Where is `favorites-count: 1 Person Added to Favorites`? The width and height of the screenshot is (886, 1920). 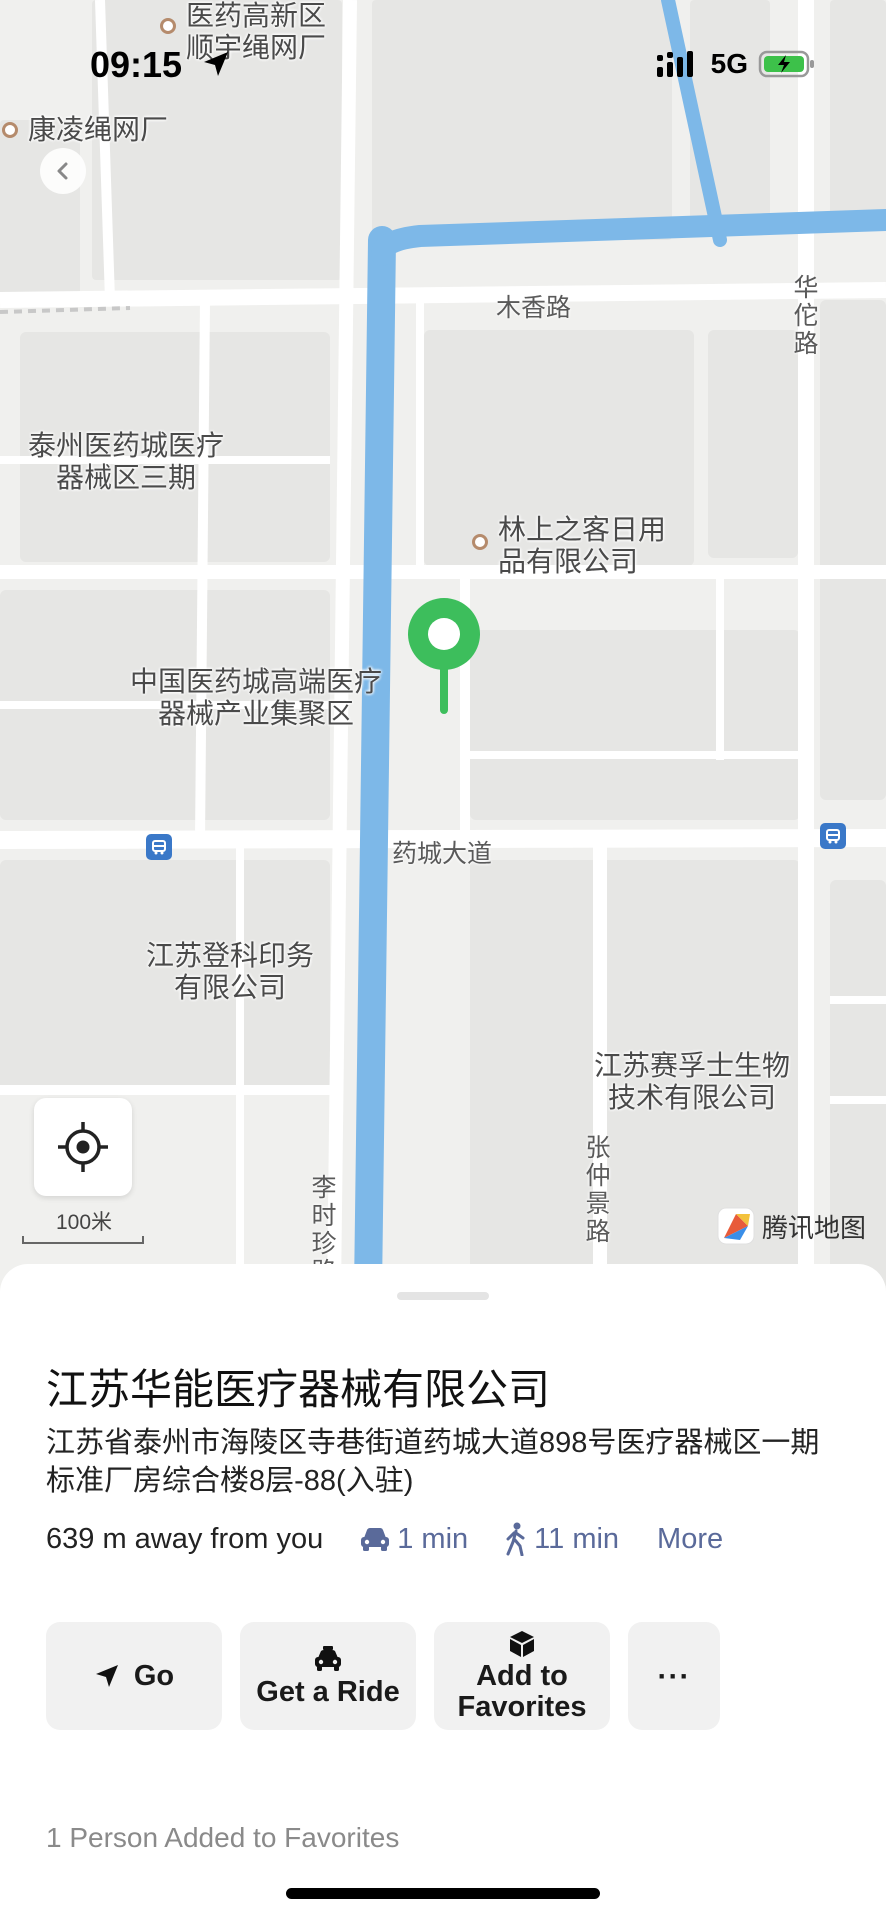 favorites-count: 1 Person Added to Favorites is located at coordinates (223, 1837).